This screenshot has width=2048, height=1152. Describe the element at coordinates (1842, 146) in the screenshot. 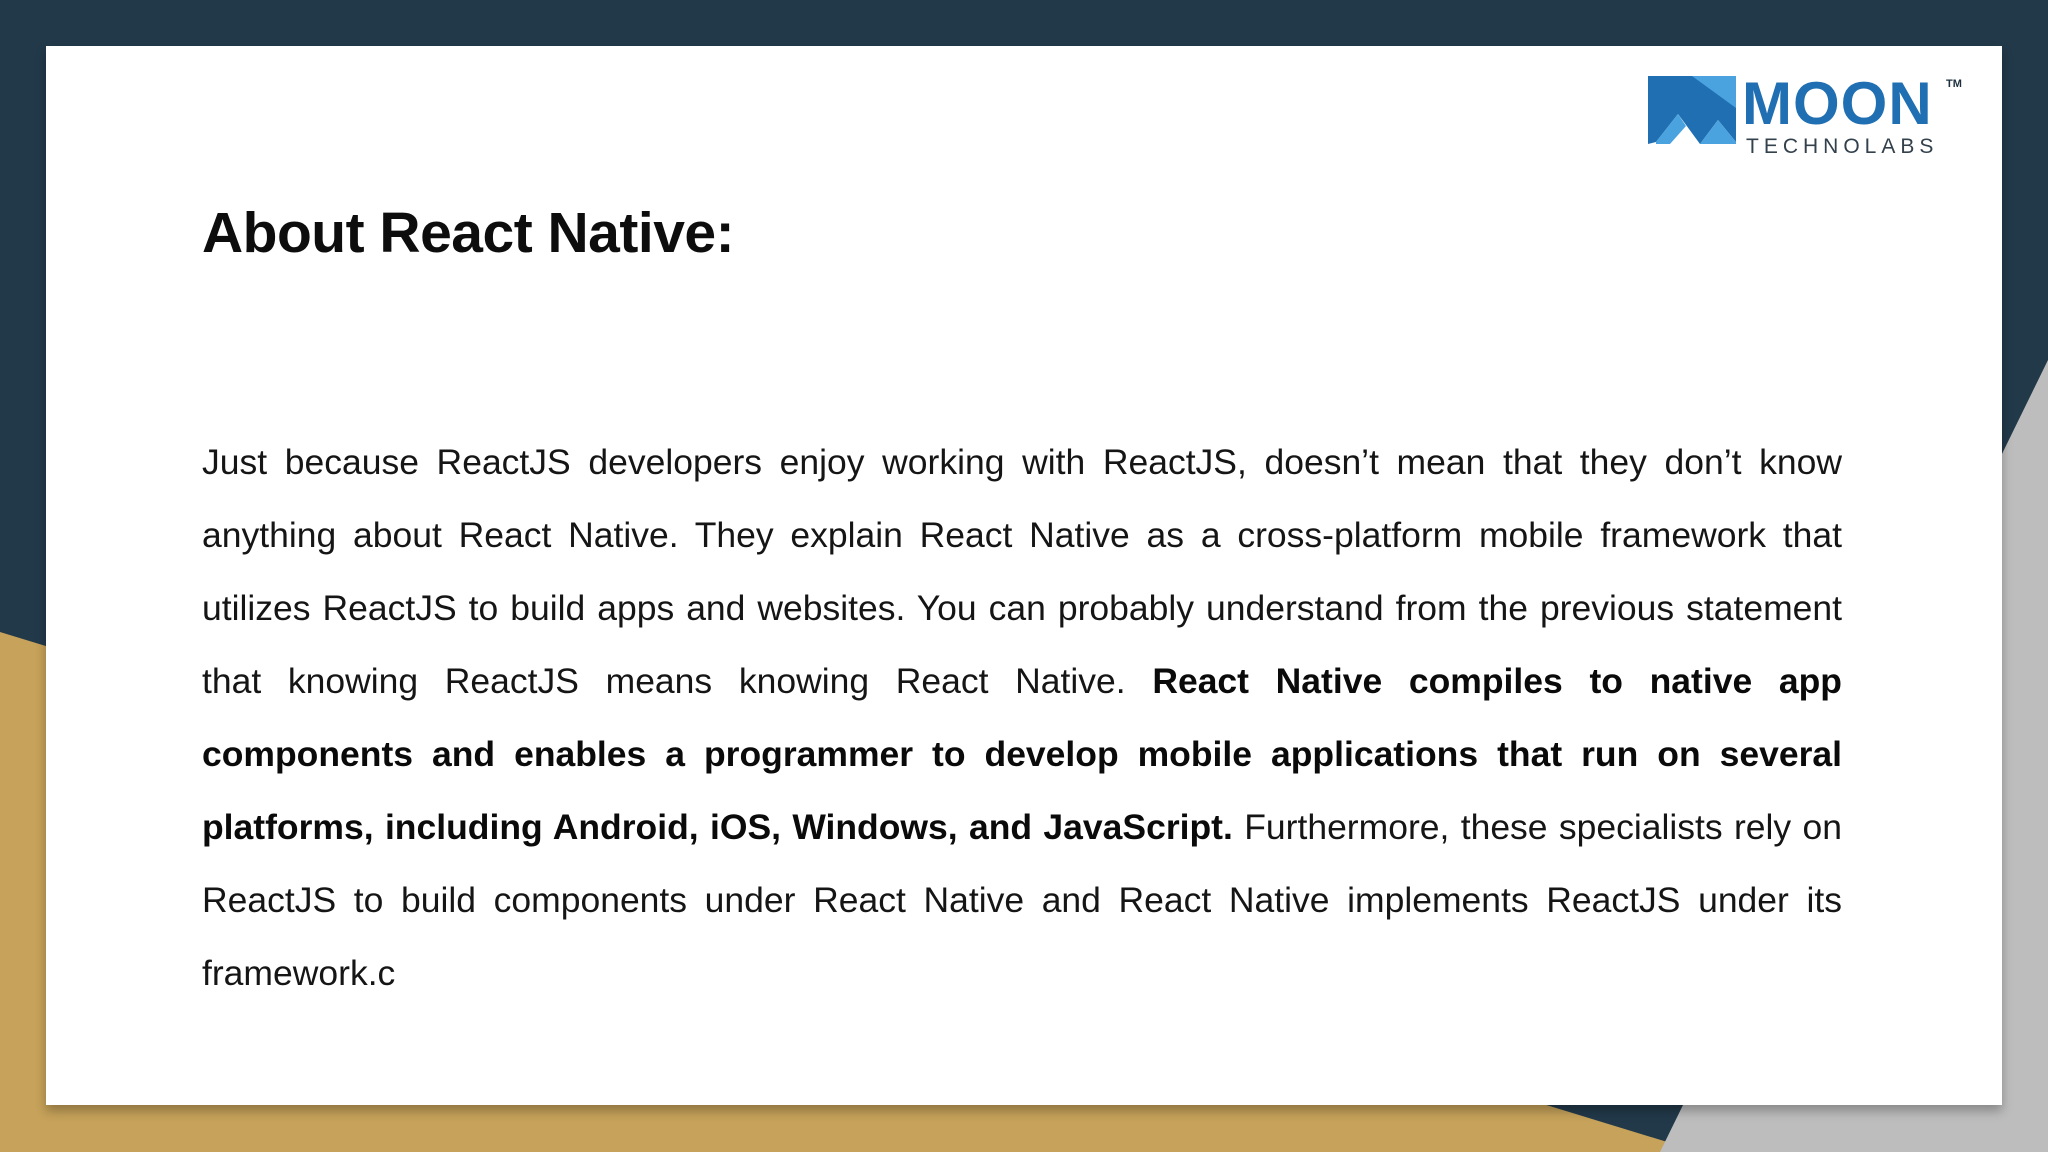

I see `logo-tagline: TECHNOLABS` at that location.